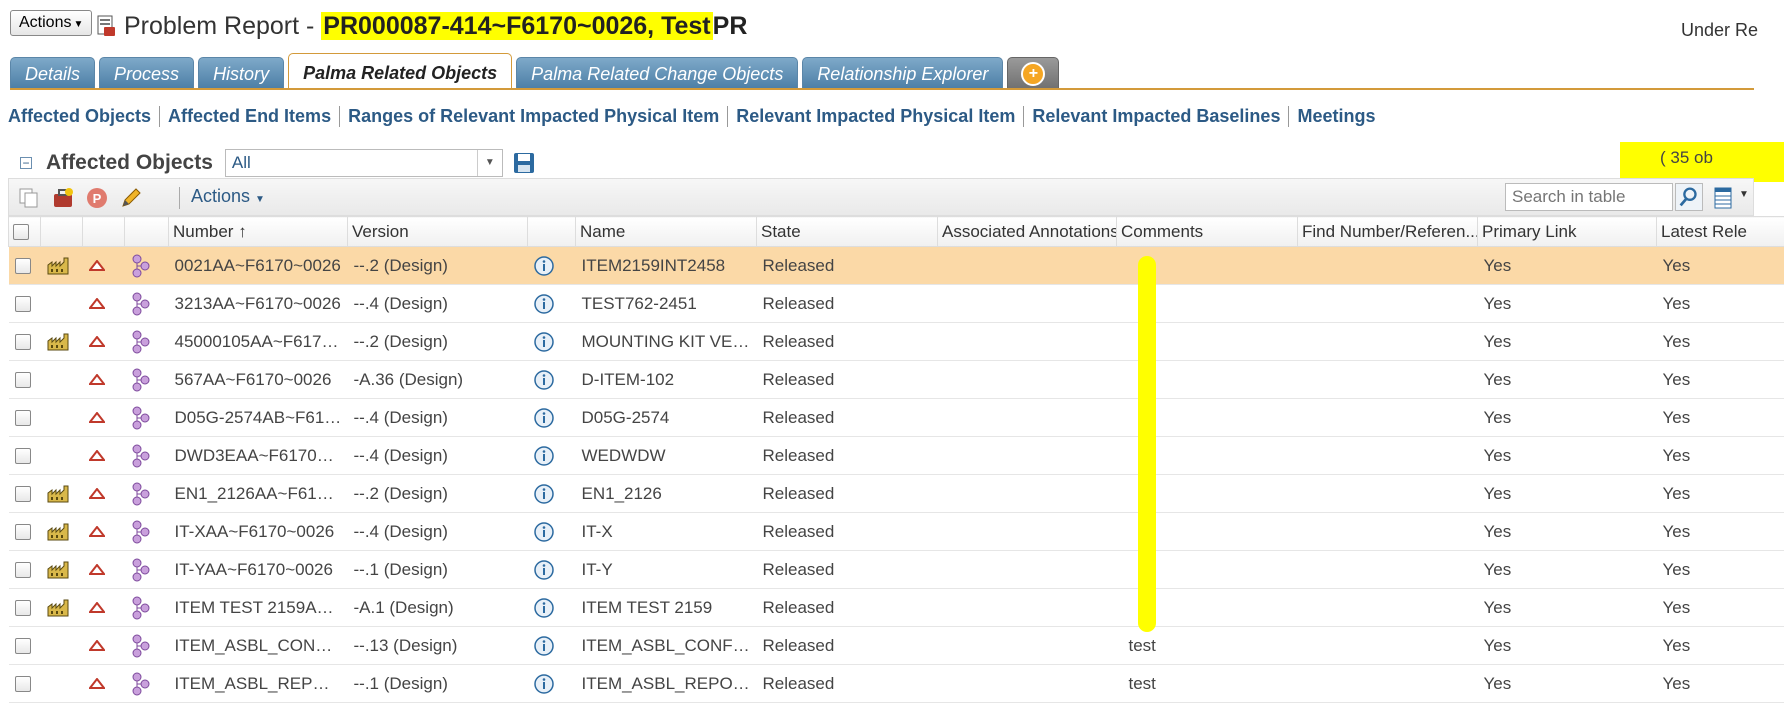 Image resolution: width=1784 pixels, height=703 pixels. What do you see at coordinates (258, 532) in the screenshot?
I see `number-link: IT-XAA~F6170~0026` at bounding box center [258, 532].